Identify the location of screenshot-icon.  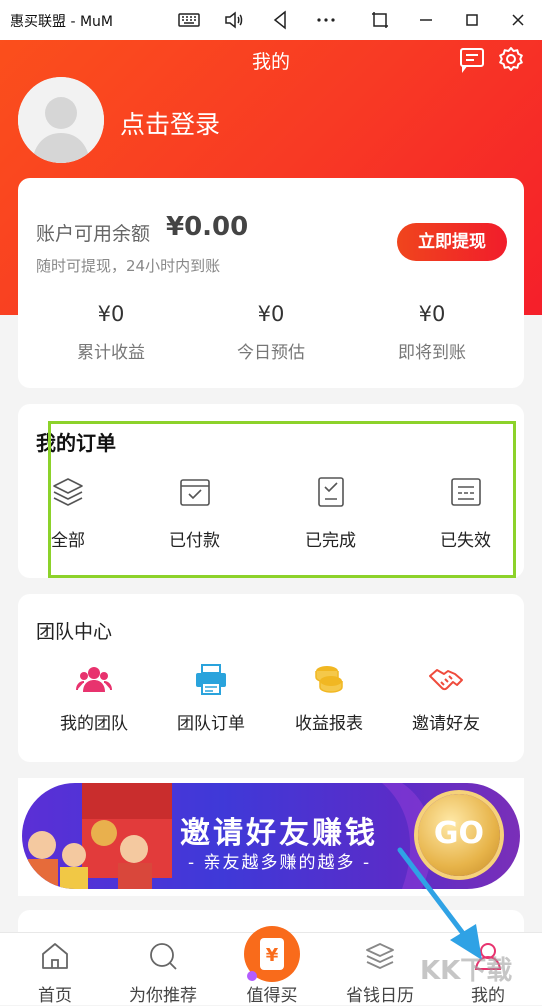
(380, 20).